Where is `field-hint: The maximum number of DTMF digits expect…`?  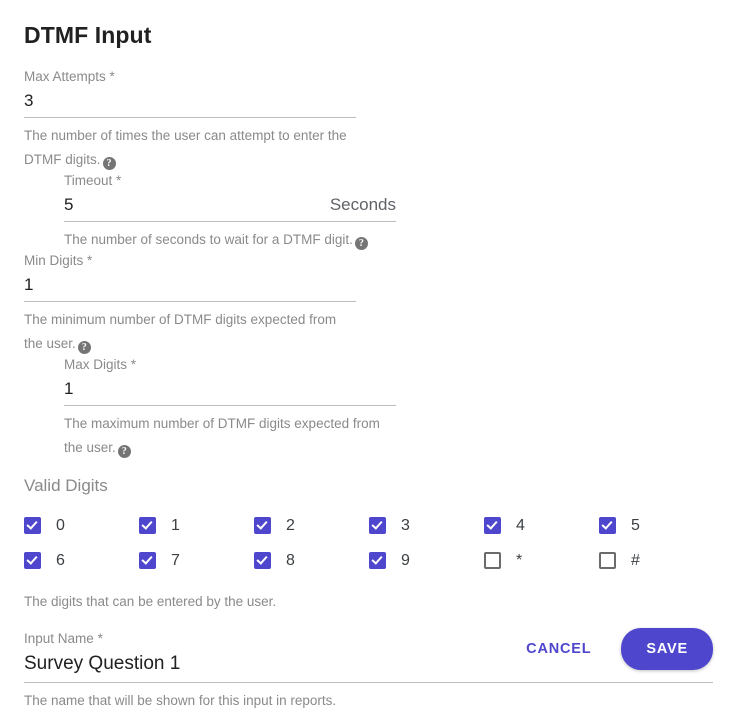 field-hint: The maximum number of DTMF digits expect… is located at coordinates (230, 436).